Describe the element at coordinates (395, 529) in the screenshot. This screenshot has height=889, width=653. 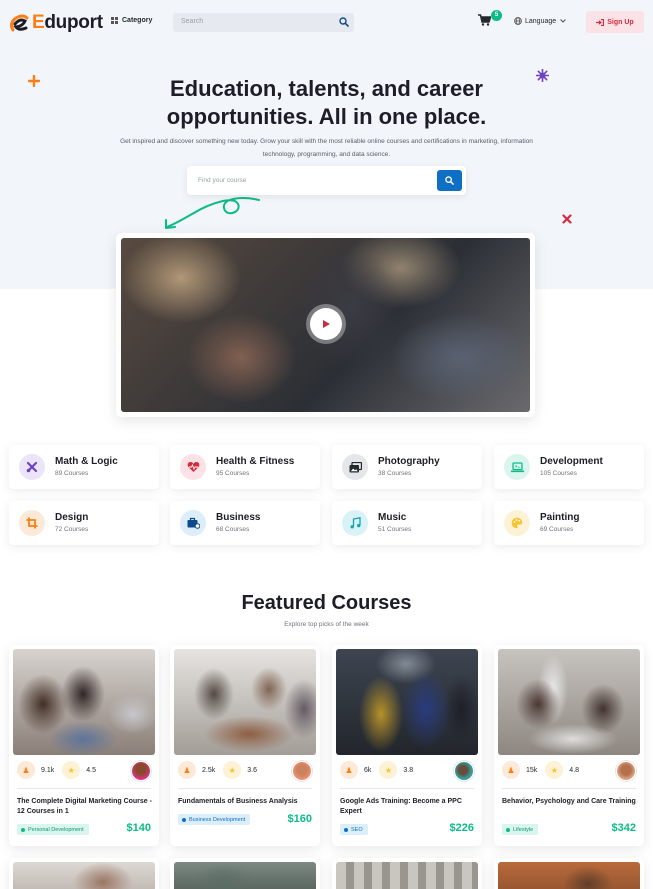
I see `category-count: 51 Courses` at that location.